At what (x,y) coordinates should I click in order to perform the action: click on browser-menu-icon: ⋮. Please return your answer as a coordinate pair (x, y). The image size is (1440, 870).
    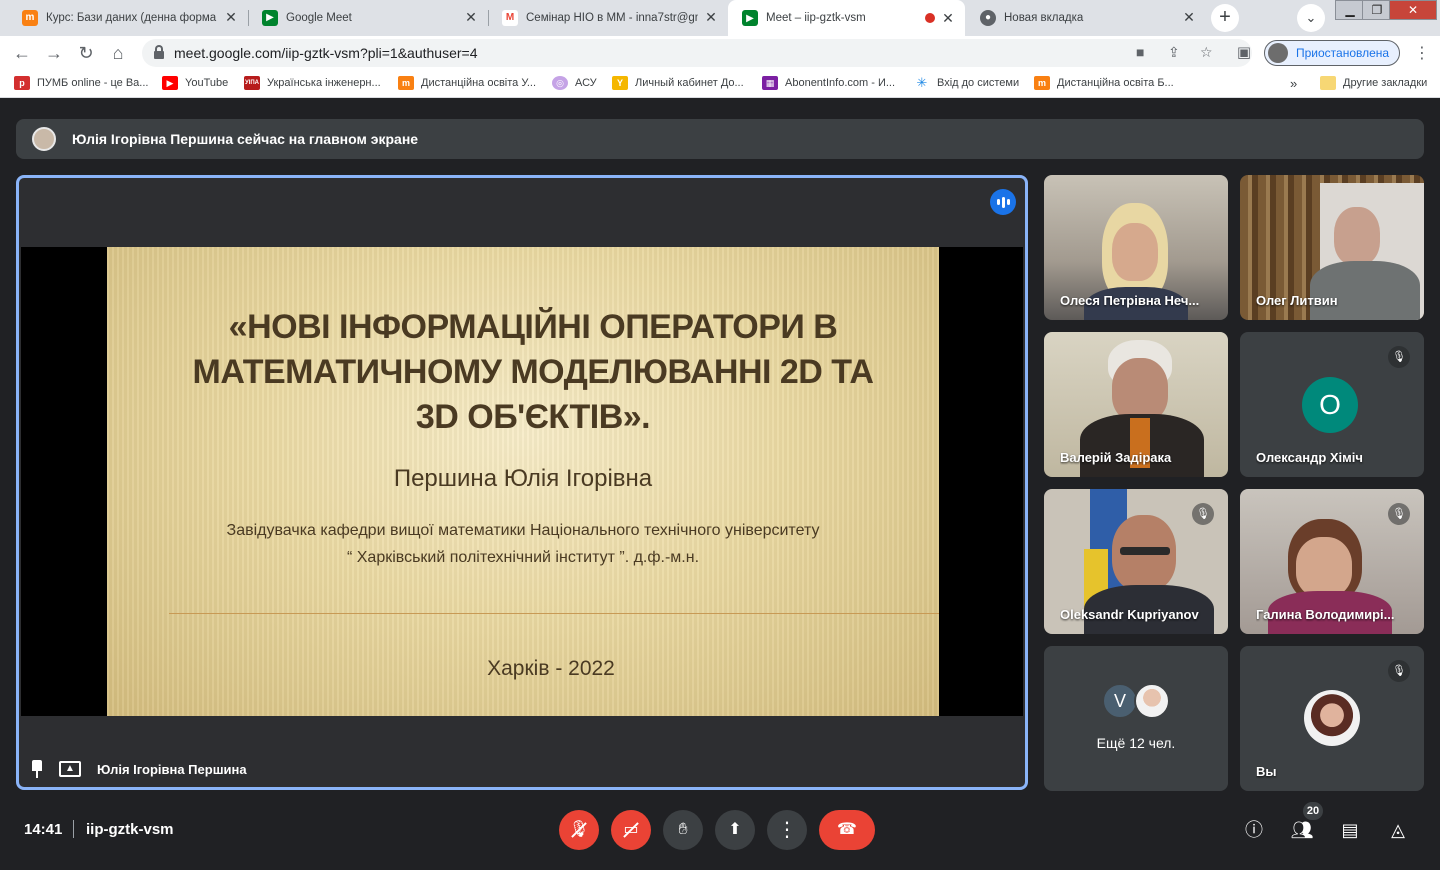
    Looking at the image, I should click on (1422, 53).